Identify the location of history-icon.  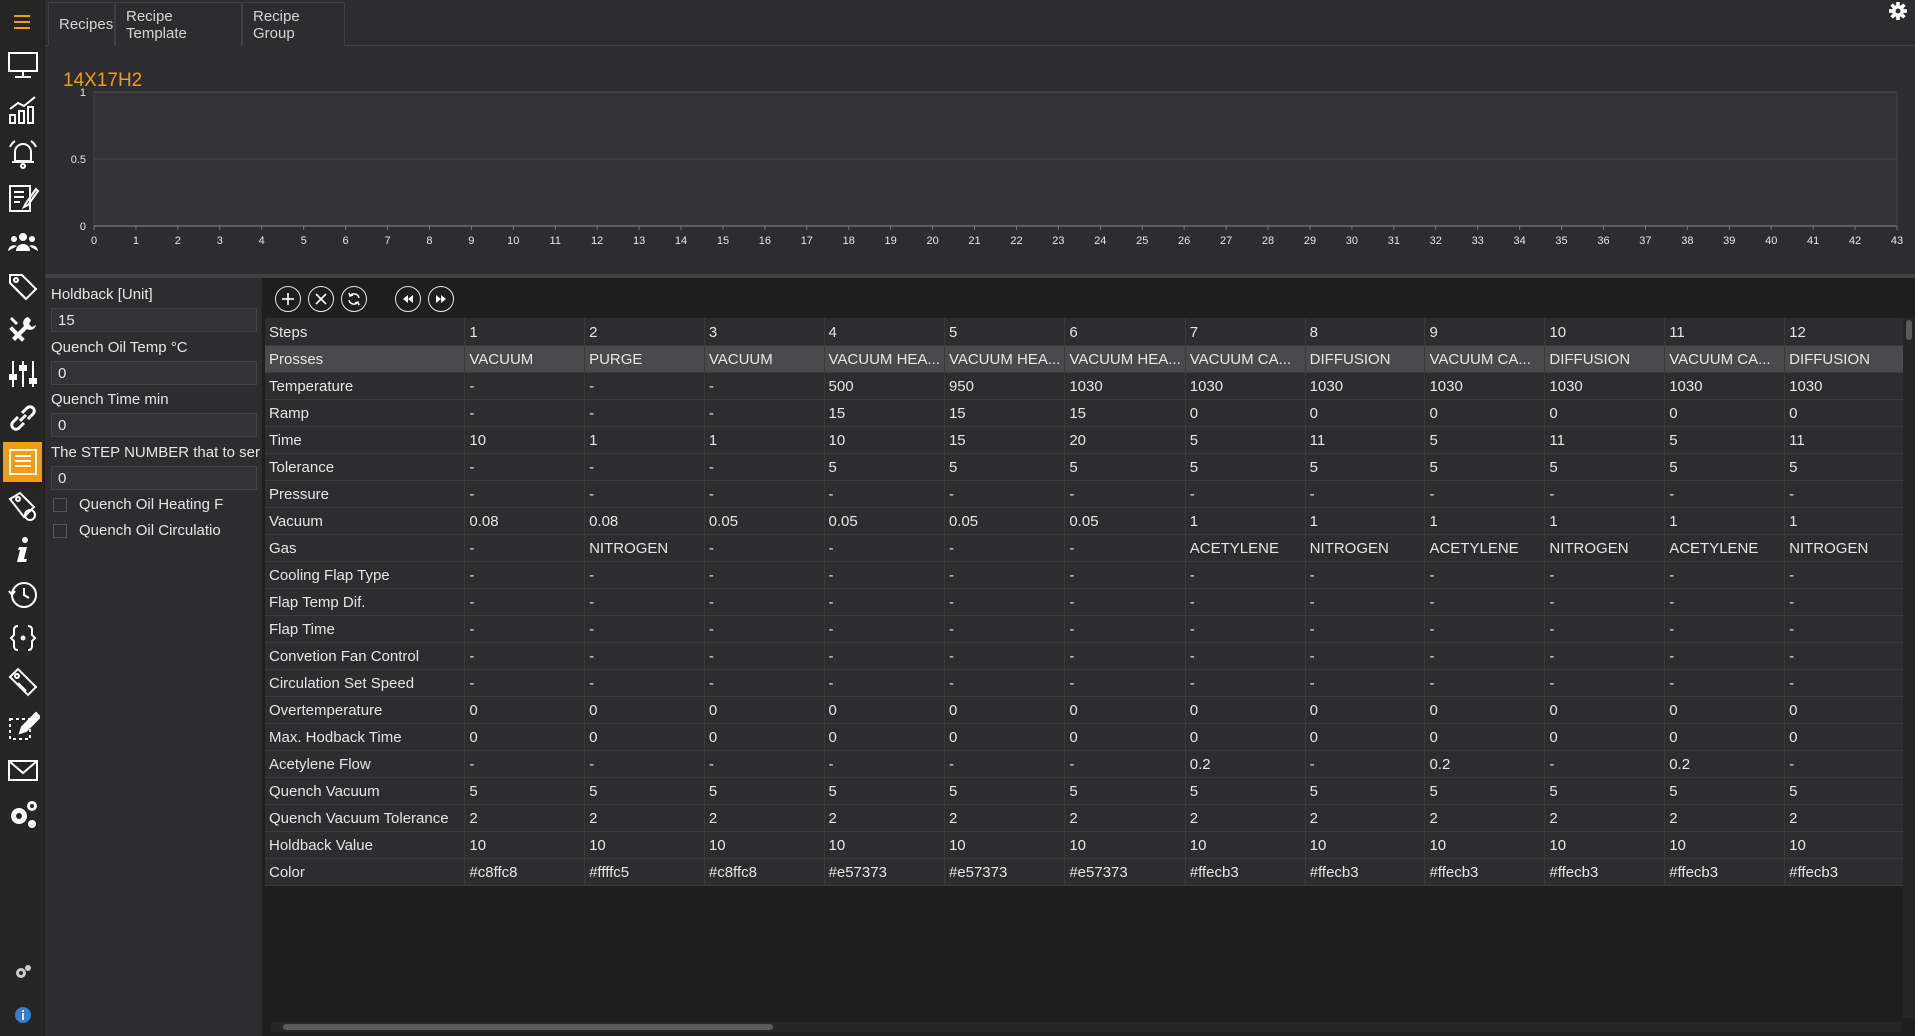
(22, 594).